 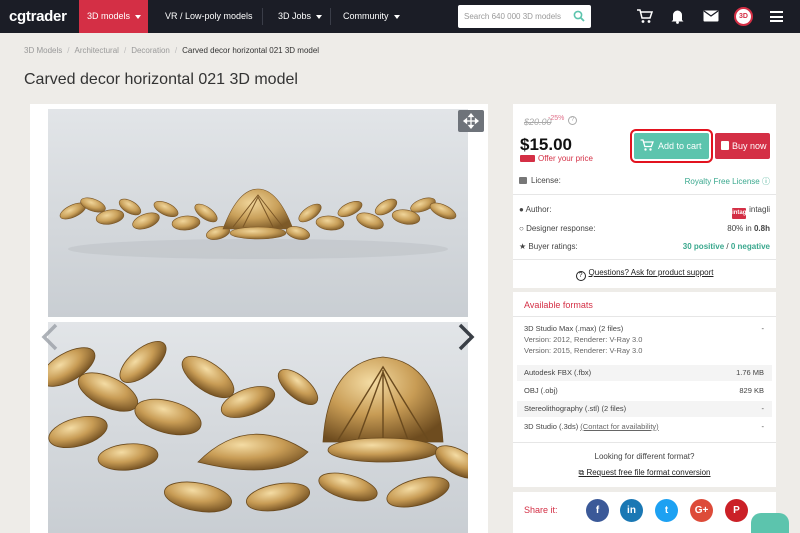 What do you see at coordinates (50, 337) in the screenshot?
I see `previous-image-arrow-icon` at bounding box center [50, 337].